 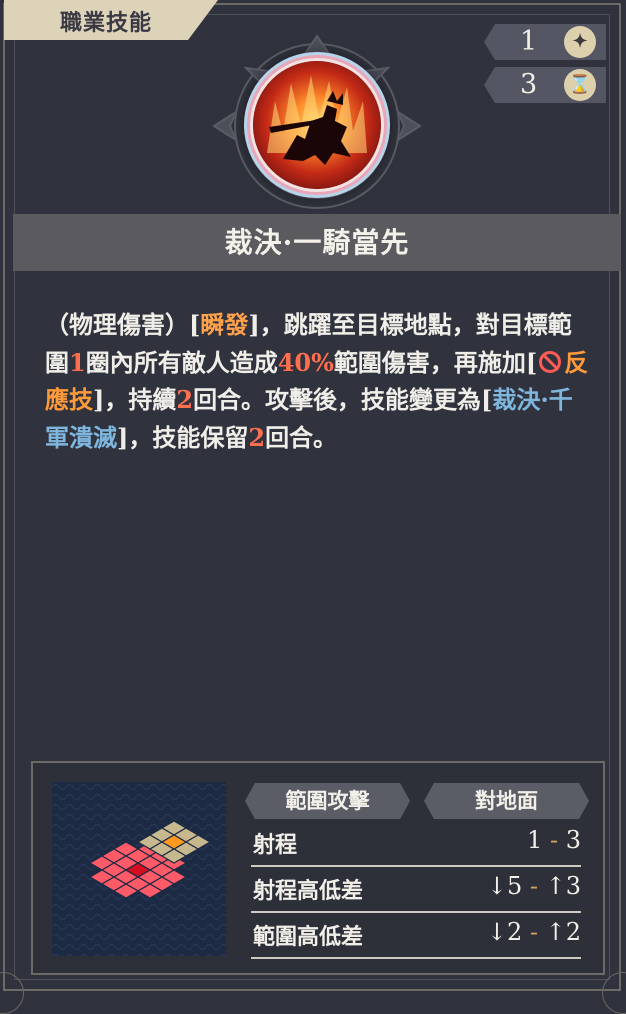 I want to click on class-skill-tab: 職業技能, so click(x=111, y=20).